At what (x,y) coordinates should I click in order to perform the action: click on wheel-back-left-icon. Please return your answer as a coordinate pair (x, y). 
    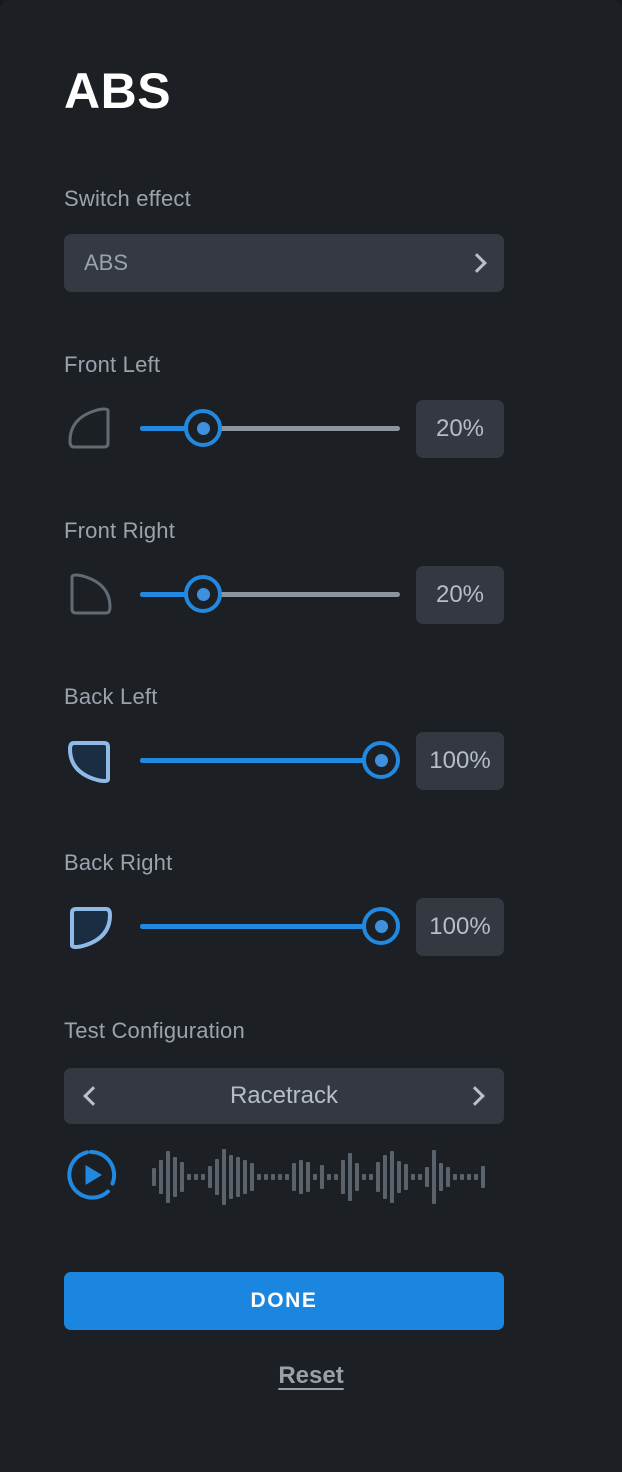
    Looking at the image, I should click on (90, 761).